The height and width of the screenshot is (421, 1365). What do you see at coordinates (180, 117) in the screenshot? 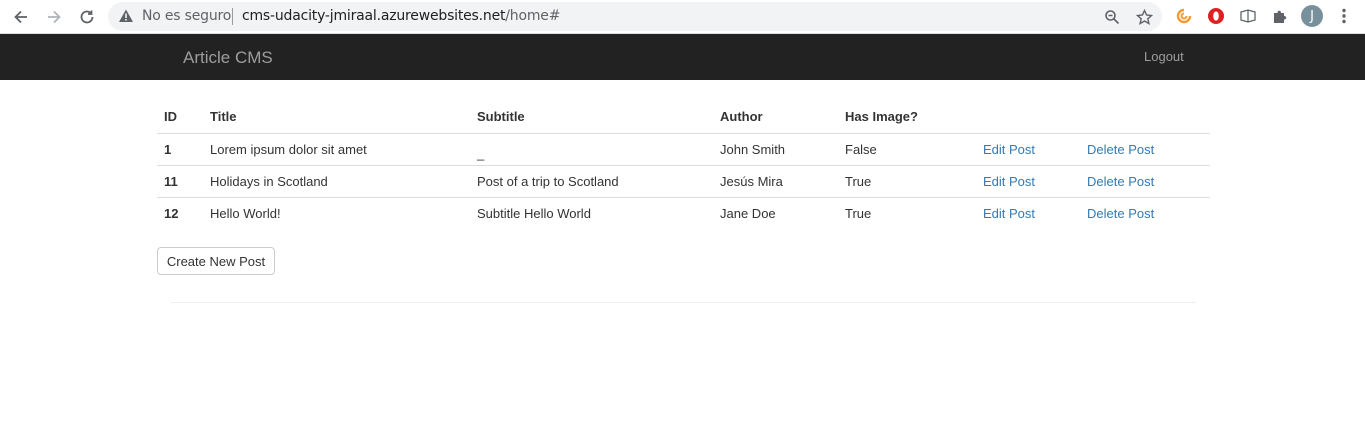
I see `column-header-id: ID` at bounding box center [180, 117].